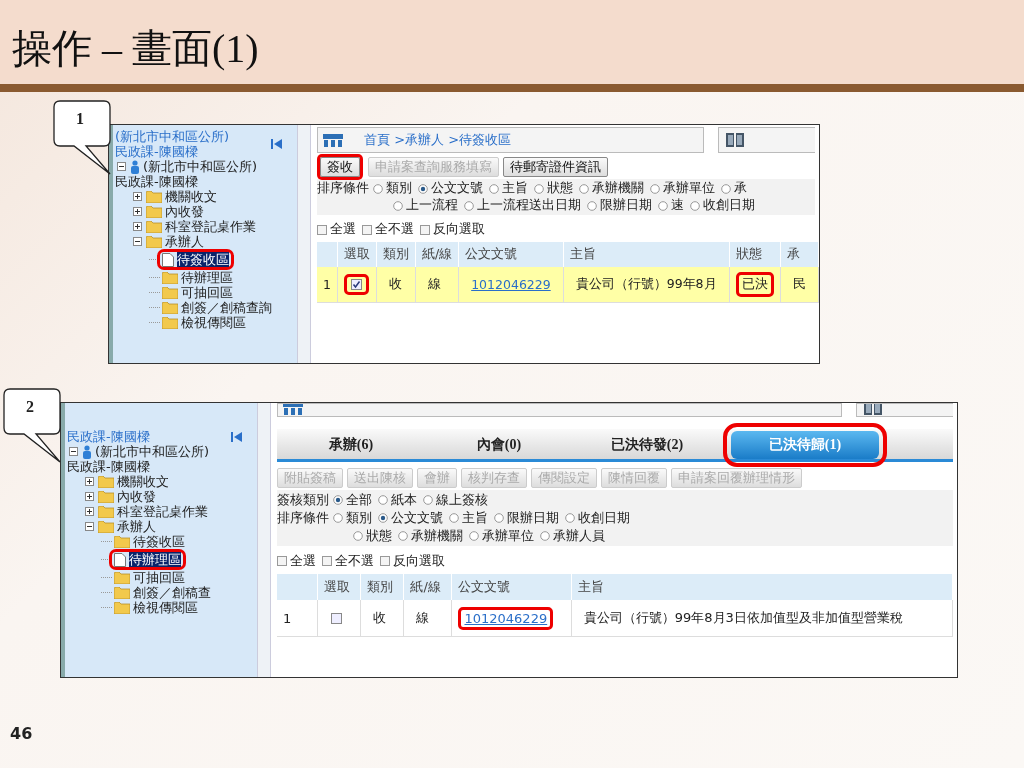  I want to click on document-number-link: 1012046229, so click(506, 618).